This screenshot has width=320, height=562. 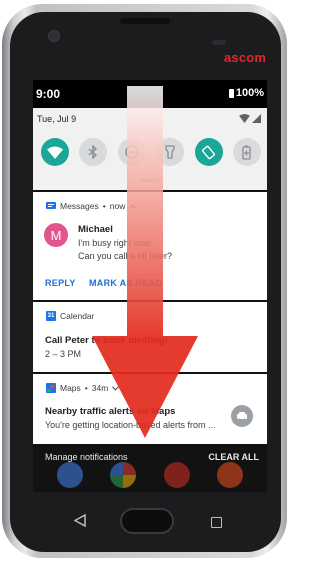 I want to click on tile-do-not-disturb, so click(x=131, y=152).